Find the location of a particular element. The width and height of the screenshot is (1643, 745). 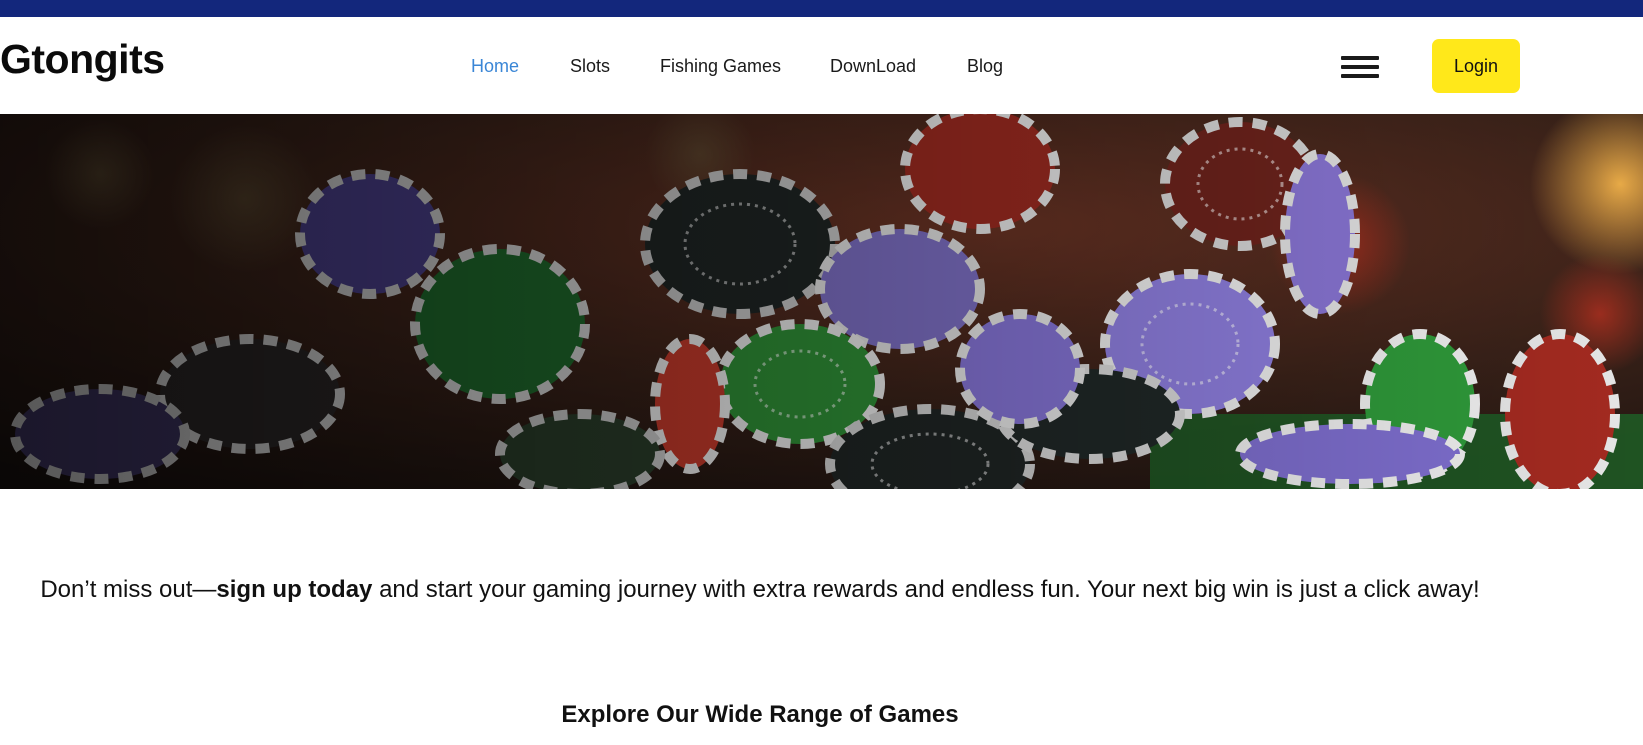

promo-prefix: Don’t miss out— is located at coordinates (128, 589).